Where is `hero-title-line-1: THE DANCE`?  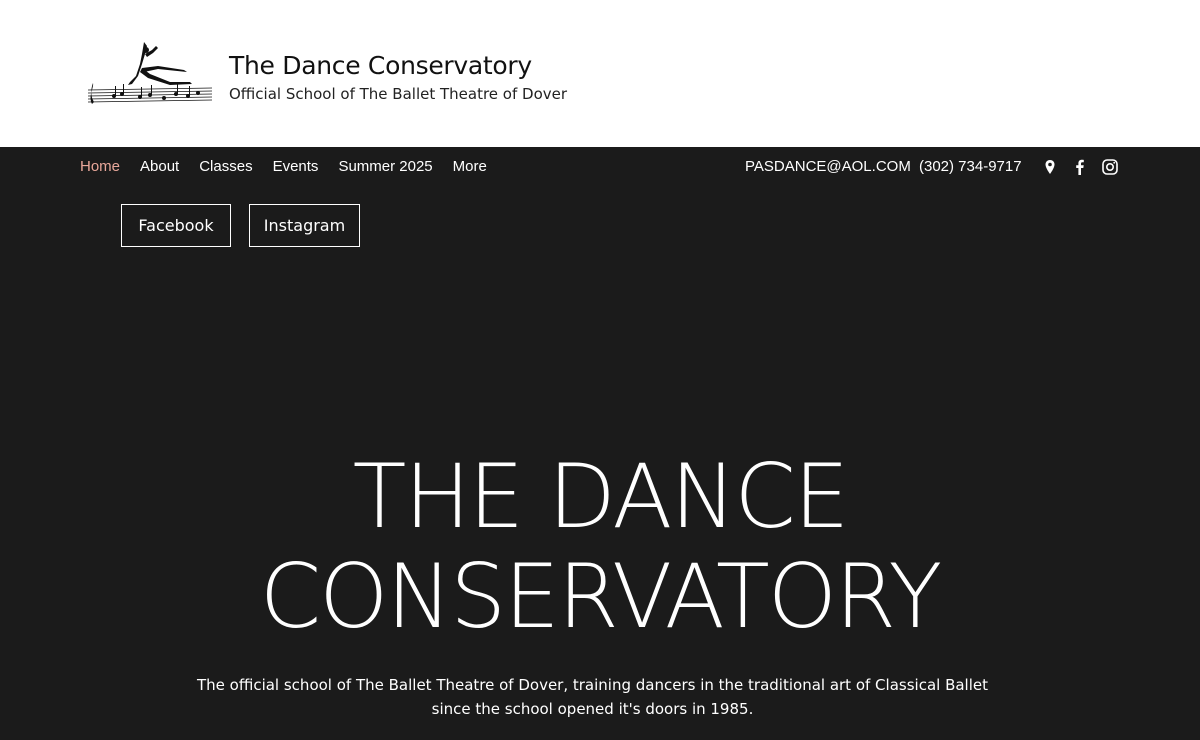
hero-title-line-1: THE DANCE is located at coordinates (601, 496).